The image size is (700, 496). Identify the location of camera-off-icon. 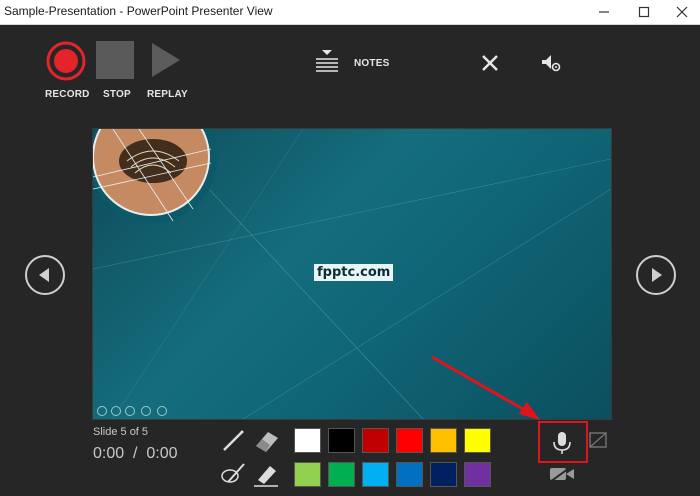
(561, 474).